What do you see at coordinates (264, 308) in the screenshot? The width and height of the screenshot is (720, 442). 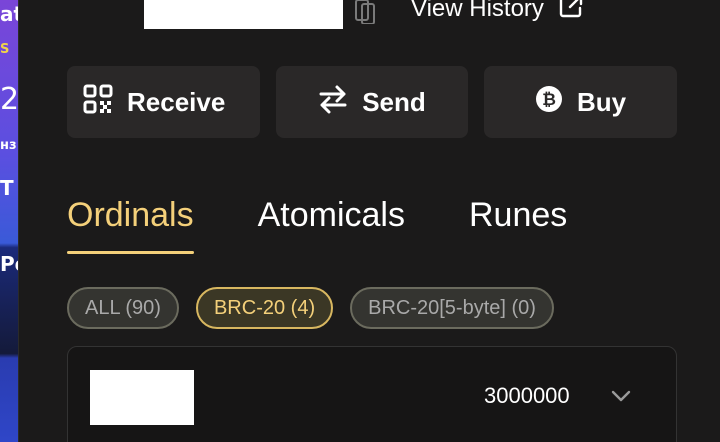 I see `filter-brc20-chip: BRC-20 (4)` at bounding box center [264, 308].